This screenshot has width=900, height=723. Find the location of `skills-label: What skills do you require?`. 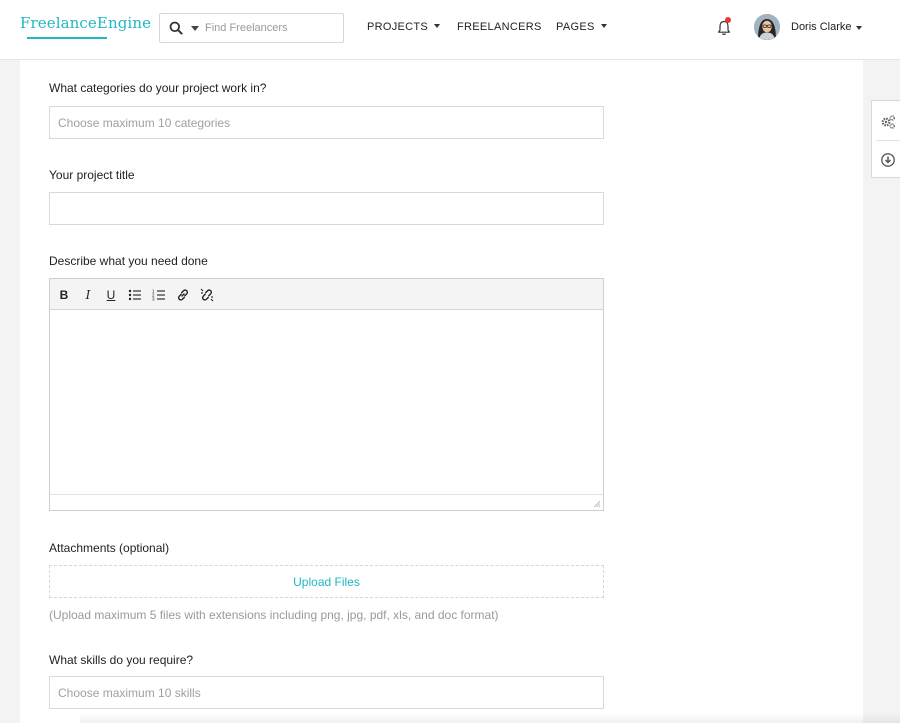

skills-label: What skills do you require? is located at coordinates (121, 660).